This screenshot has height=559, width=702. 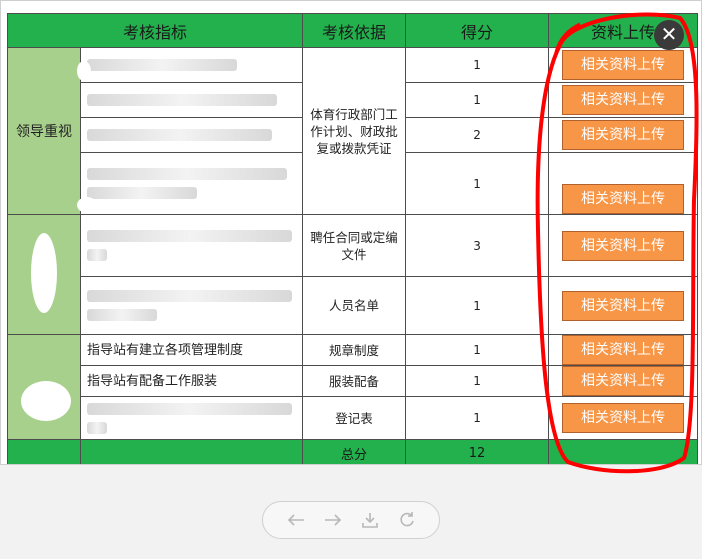 I want to click on total-value: 12, so click(x=477, y=451).